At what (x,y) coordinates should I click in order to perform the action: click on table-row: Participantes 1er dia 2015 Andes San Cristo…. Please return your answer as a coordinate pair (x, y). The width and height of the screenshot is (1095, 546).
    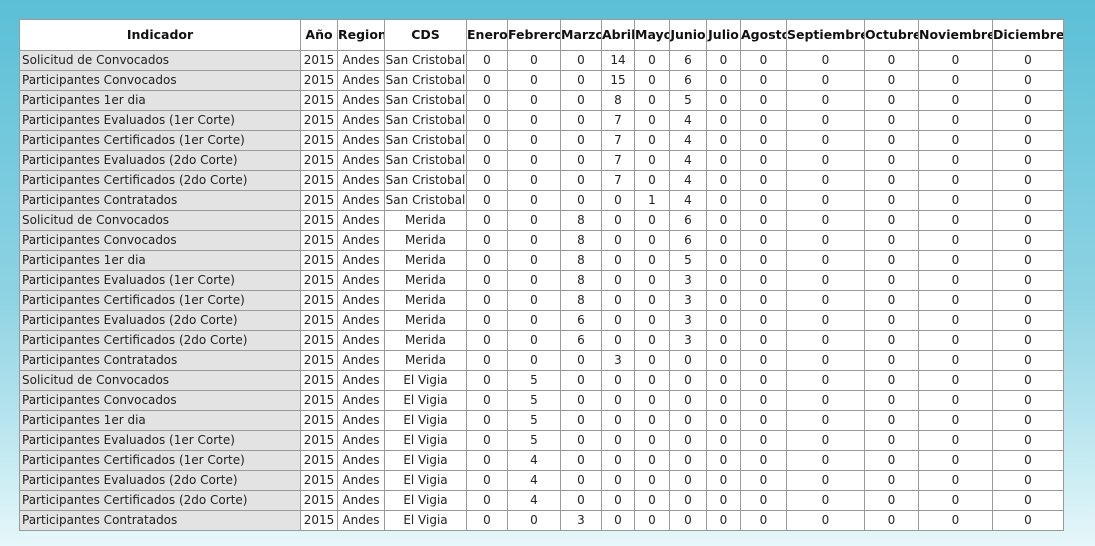
    Looking at the image, I should click on (541, 100).